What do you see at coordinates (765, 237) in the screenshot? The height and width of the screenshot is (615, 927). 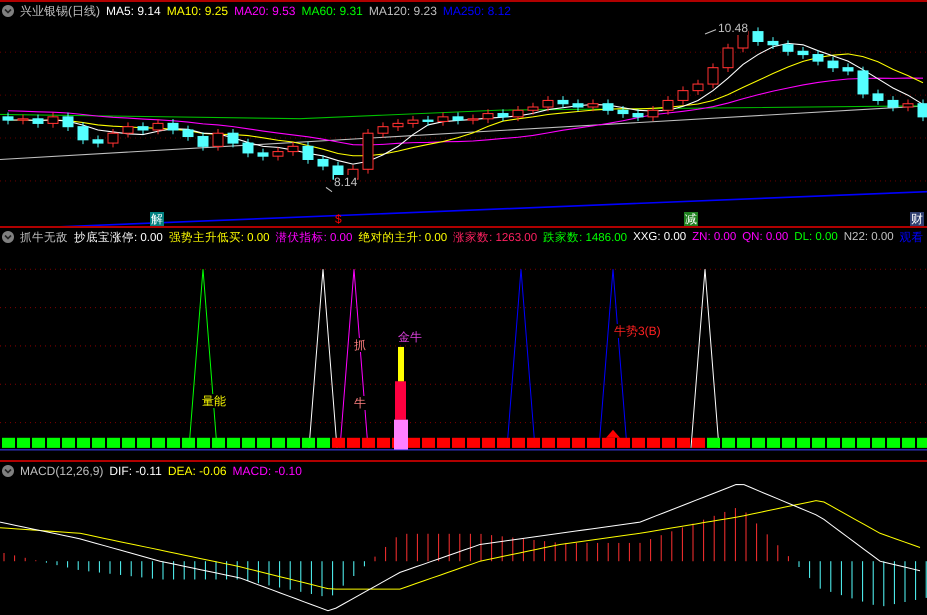 I see `indicator-reading: QN: 0.00` at bounding box center [765, 237].